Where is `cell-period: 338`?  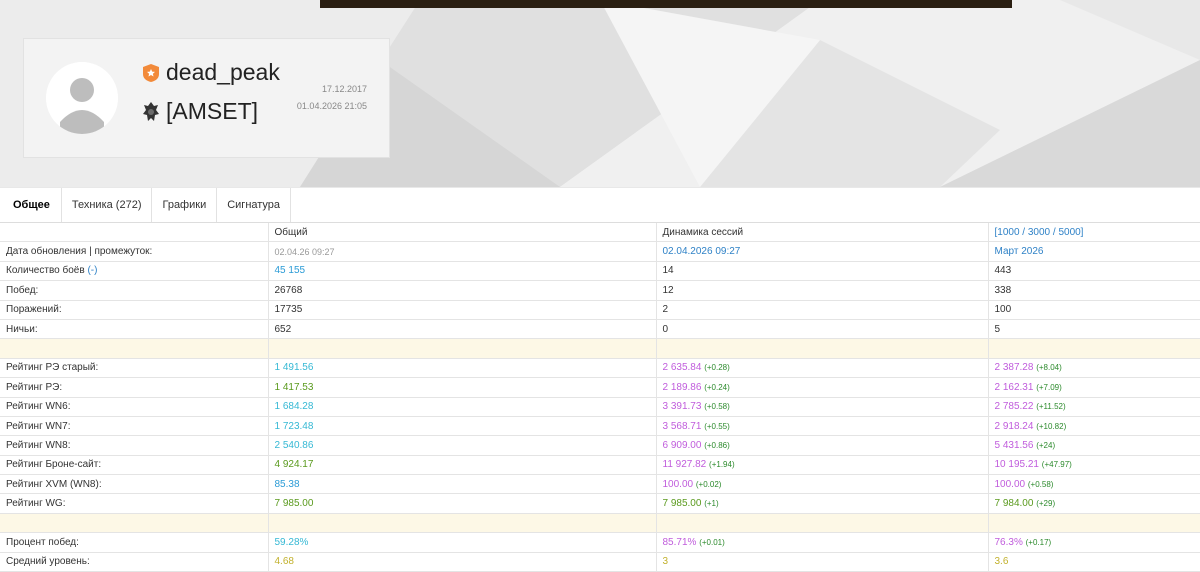
cell-period: 338 is located at coordinates (1094, 290).